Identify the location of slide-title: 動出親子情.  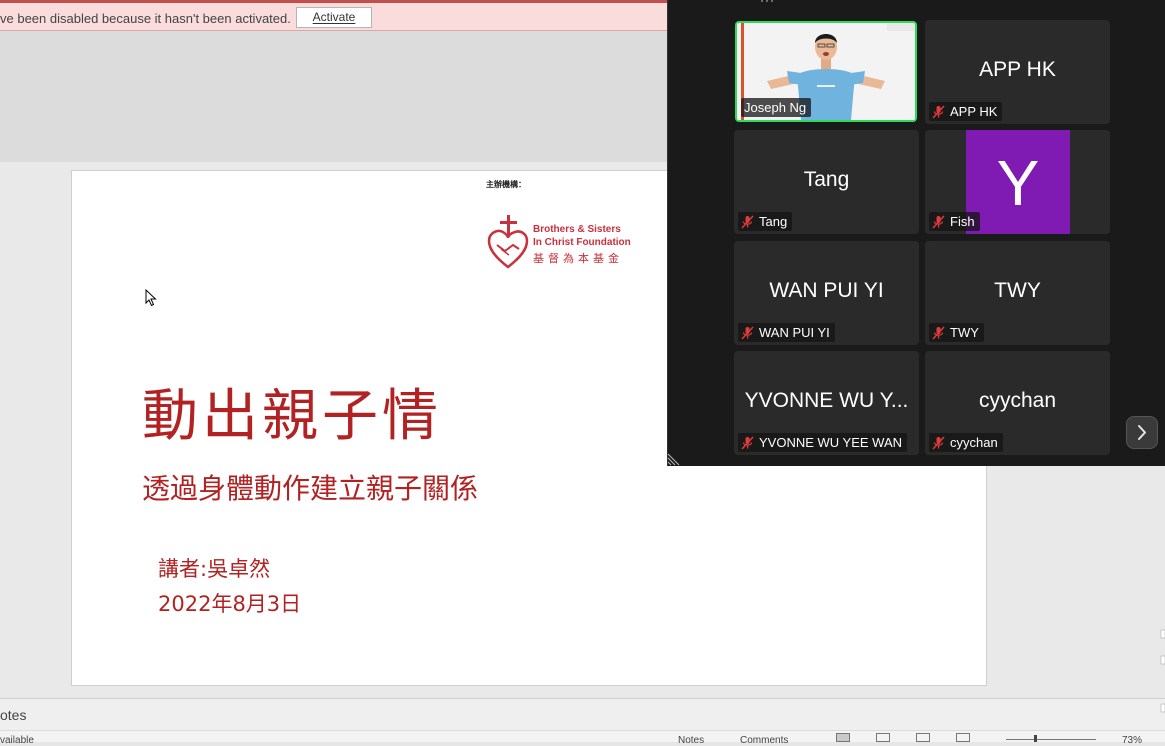
(292, 416).